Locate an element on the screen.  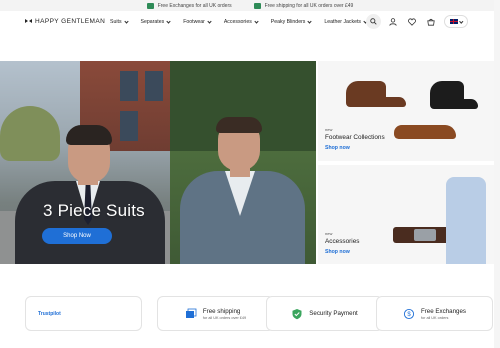
biker-boot-toe is located at coordinates (463, 104).